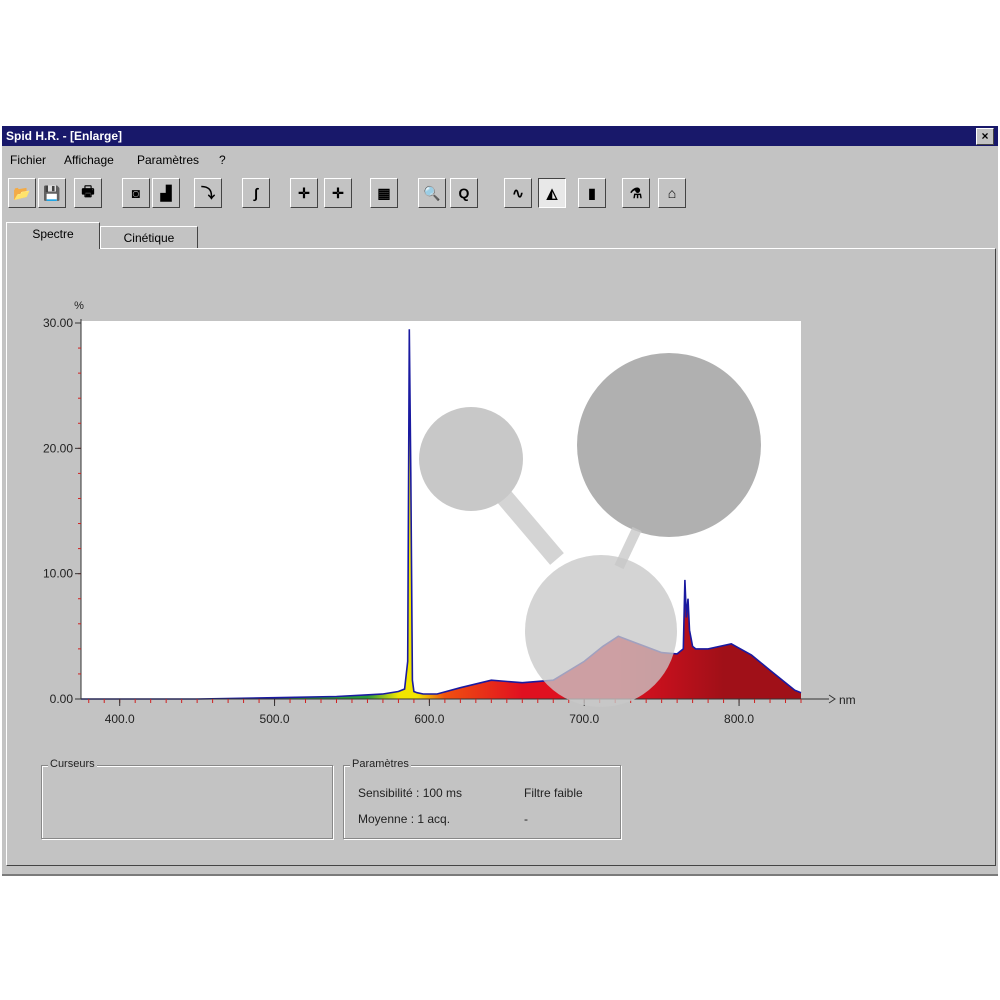 The image size is (1000, 1000). I want to click on grid-button: ▦, so click(384, 193).